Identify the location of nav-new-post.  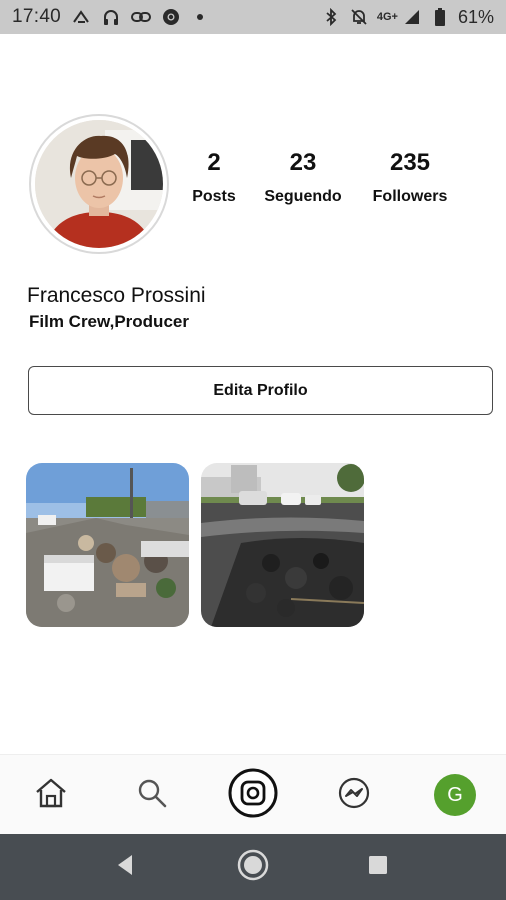
(253, 795).